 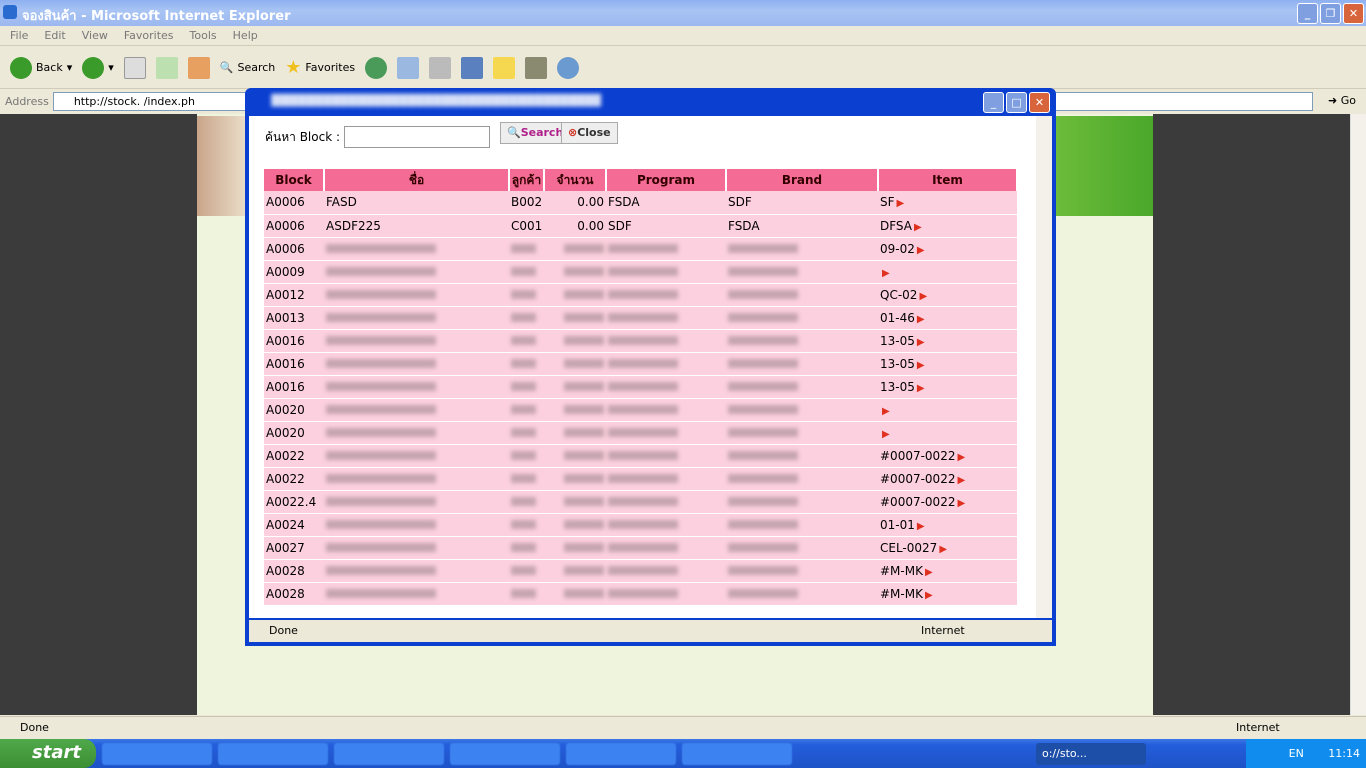 I want to click on print-icon, so click(x=440, y=67).